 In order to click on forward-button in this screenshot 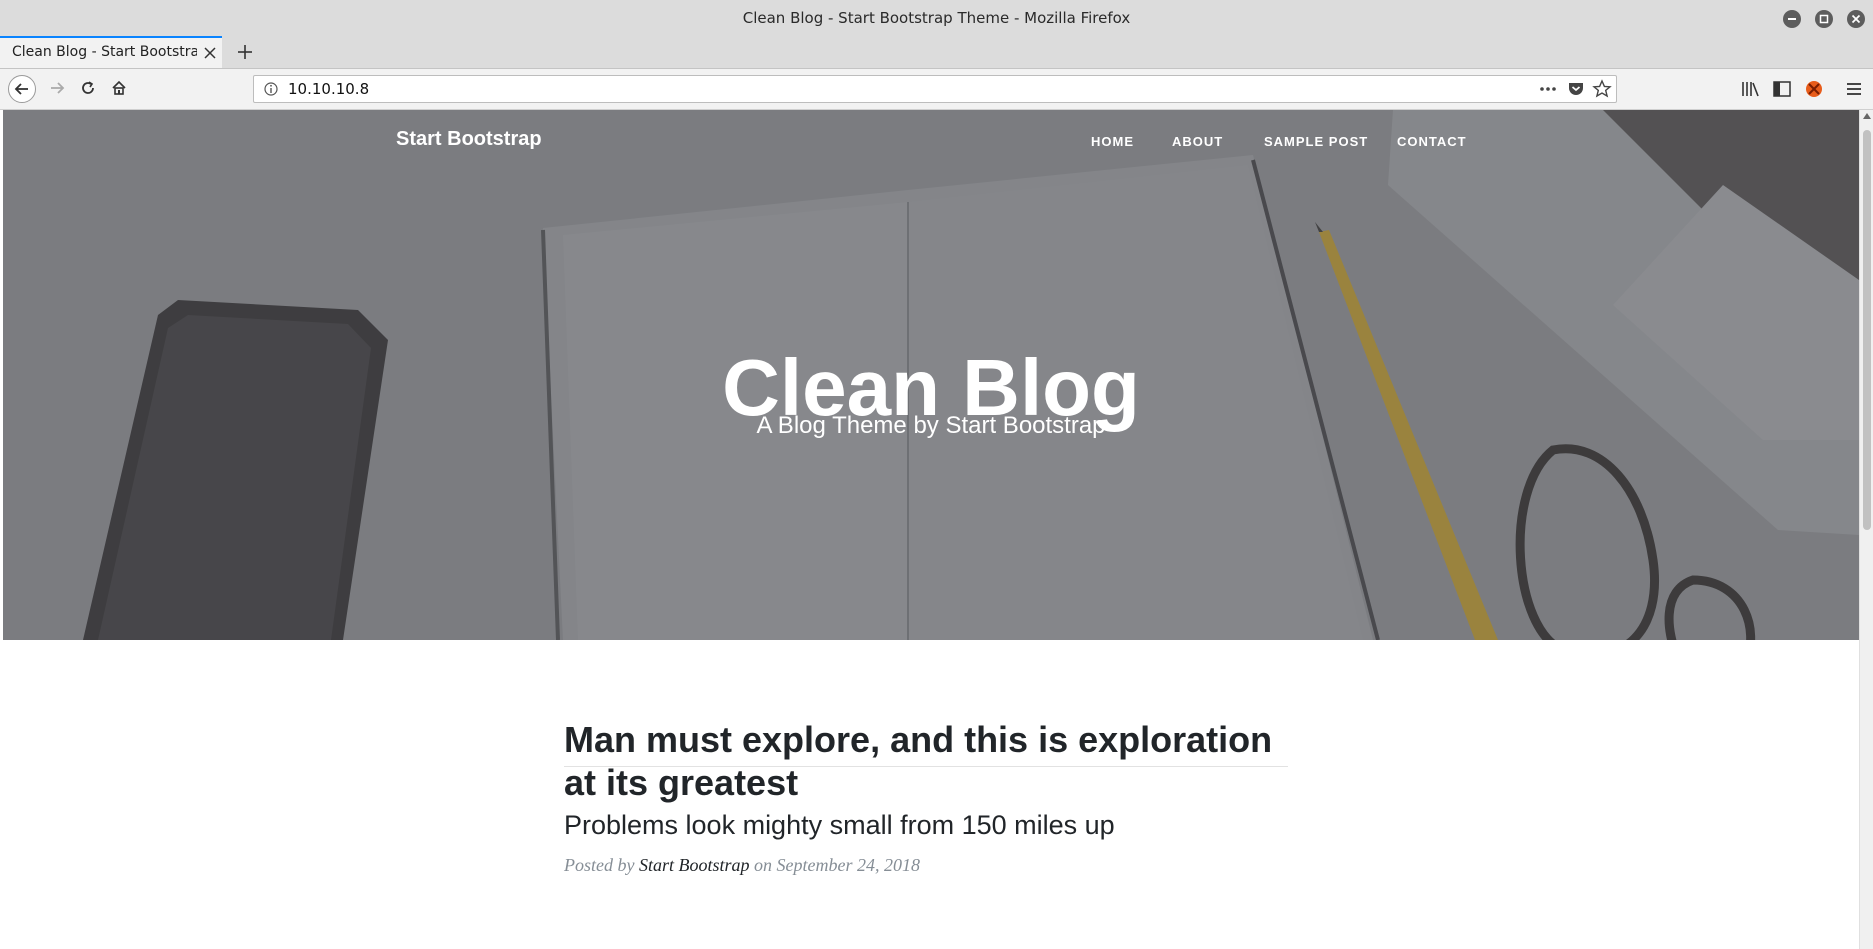, I will do `click(58, 89)`.